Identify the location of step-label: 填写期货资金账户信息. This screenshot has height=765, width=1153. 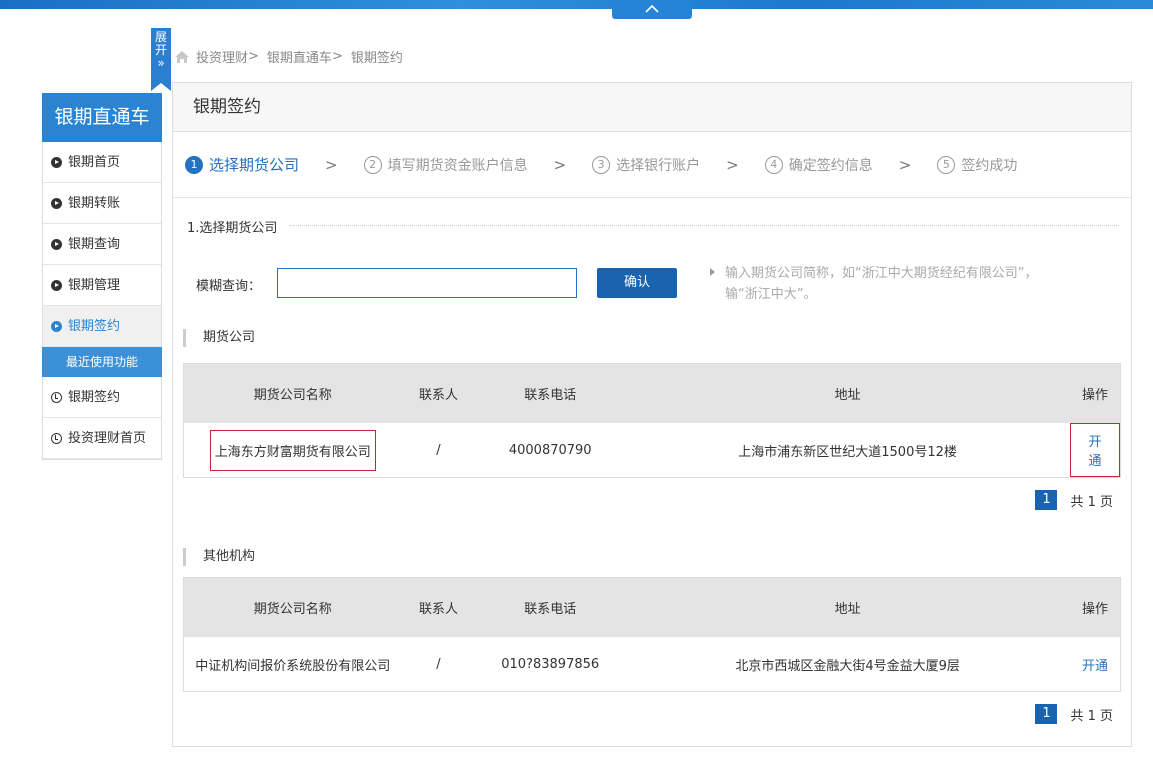
(457, 165).